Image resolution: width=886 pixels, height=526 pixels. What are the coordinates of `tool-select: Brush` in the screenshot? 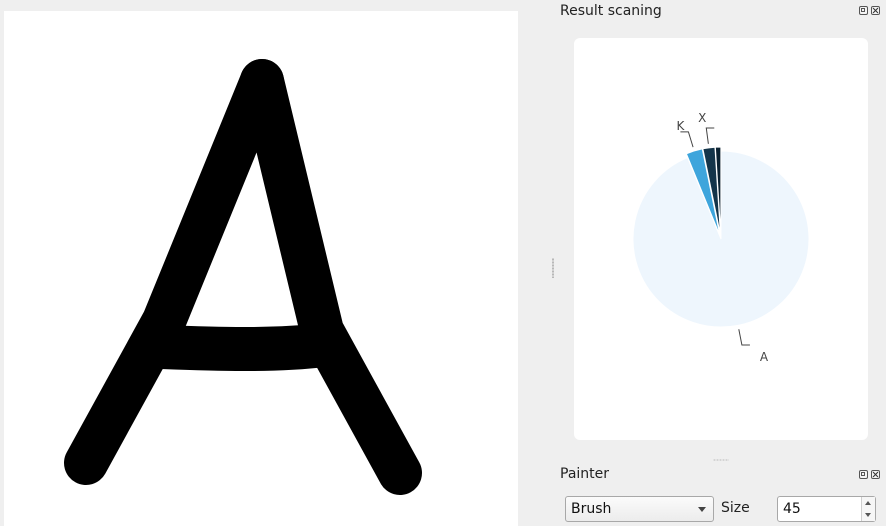 It's located at (639, 509).